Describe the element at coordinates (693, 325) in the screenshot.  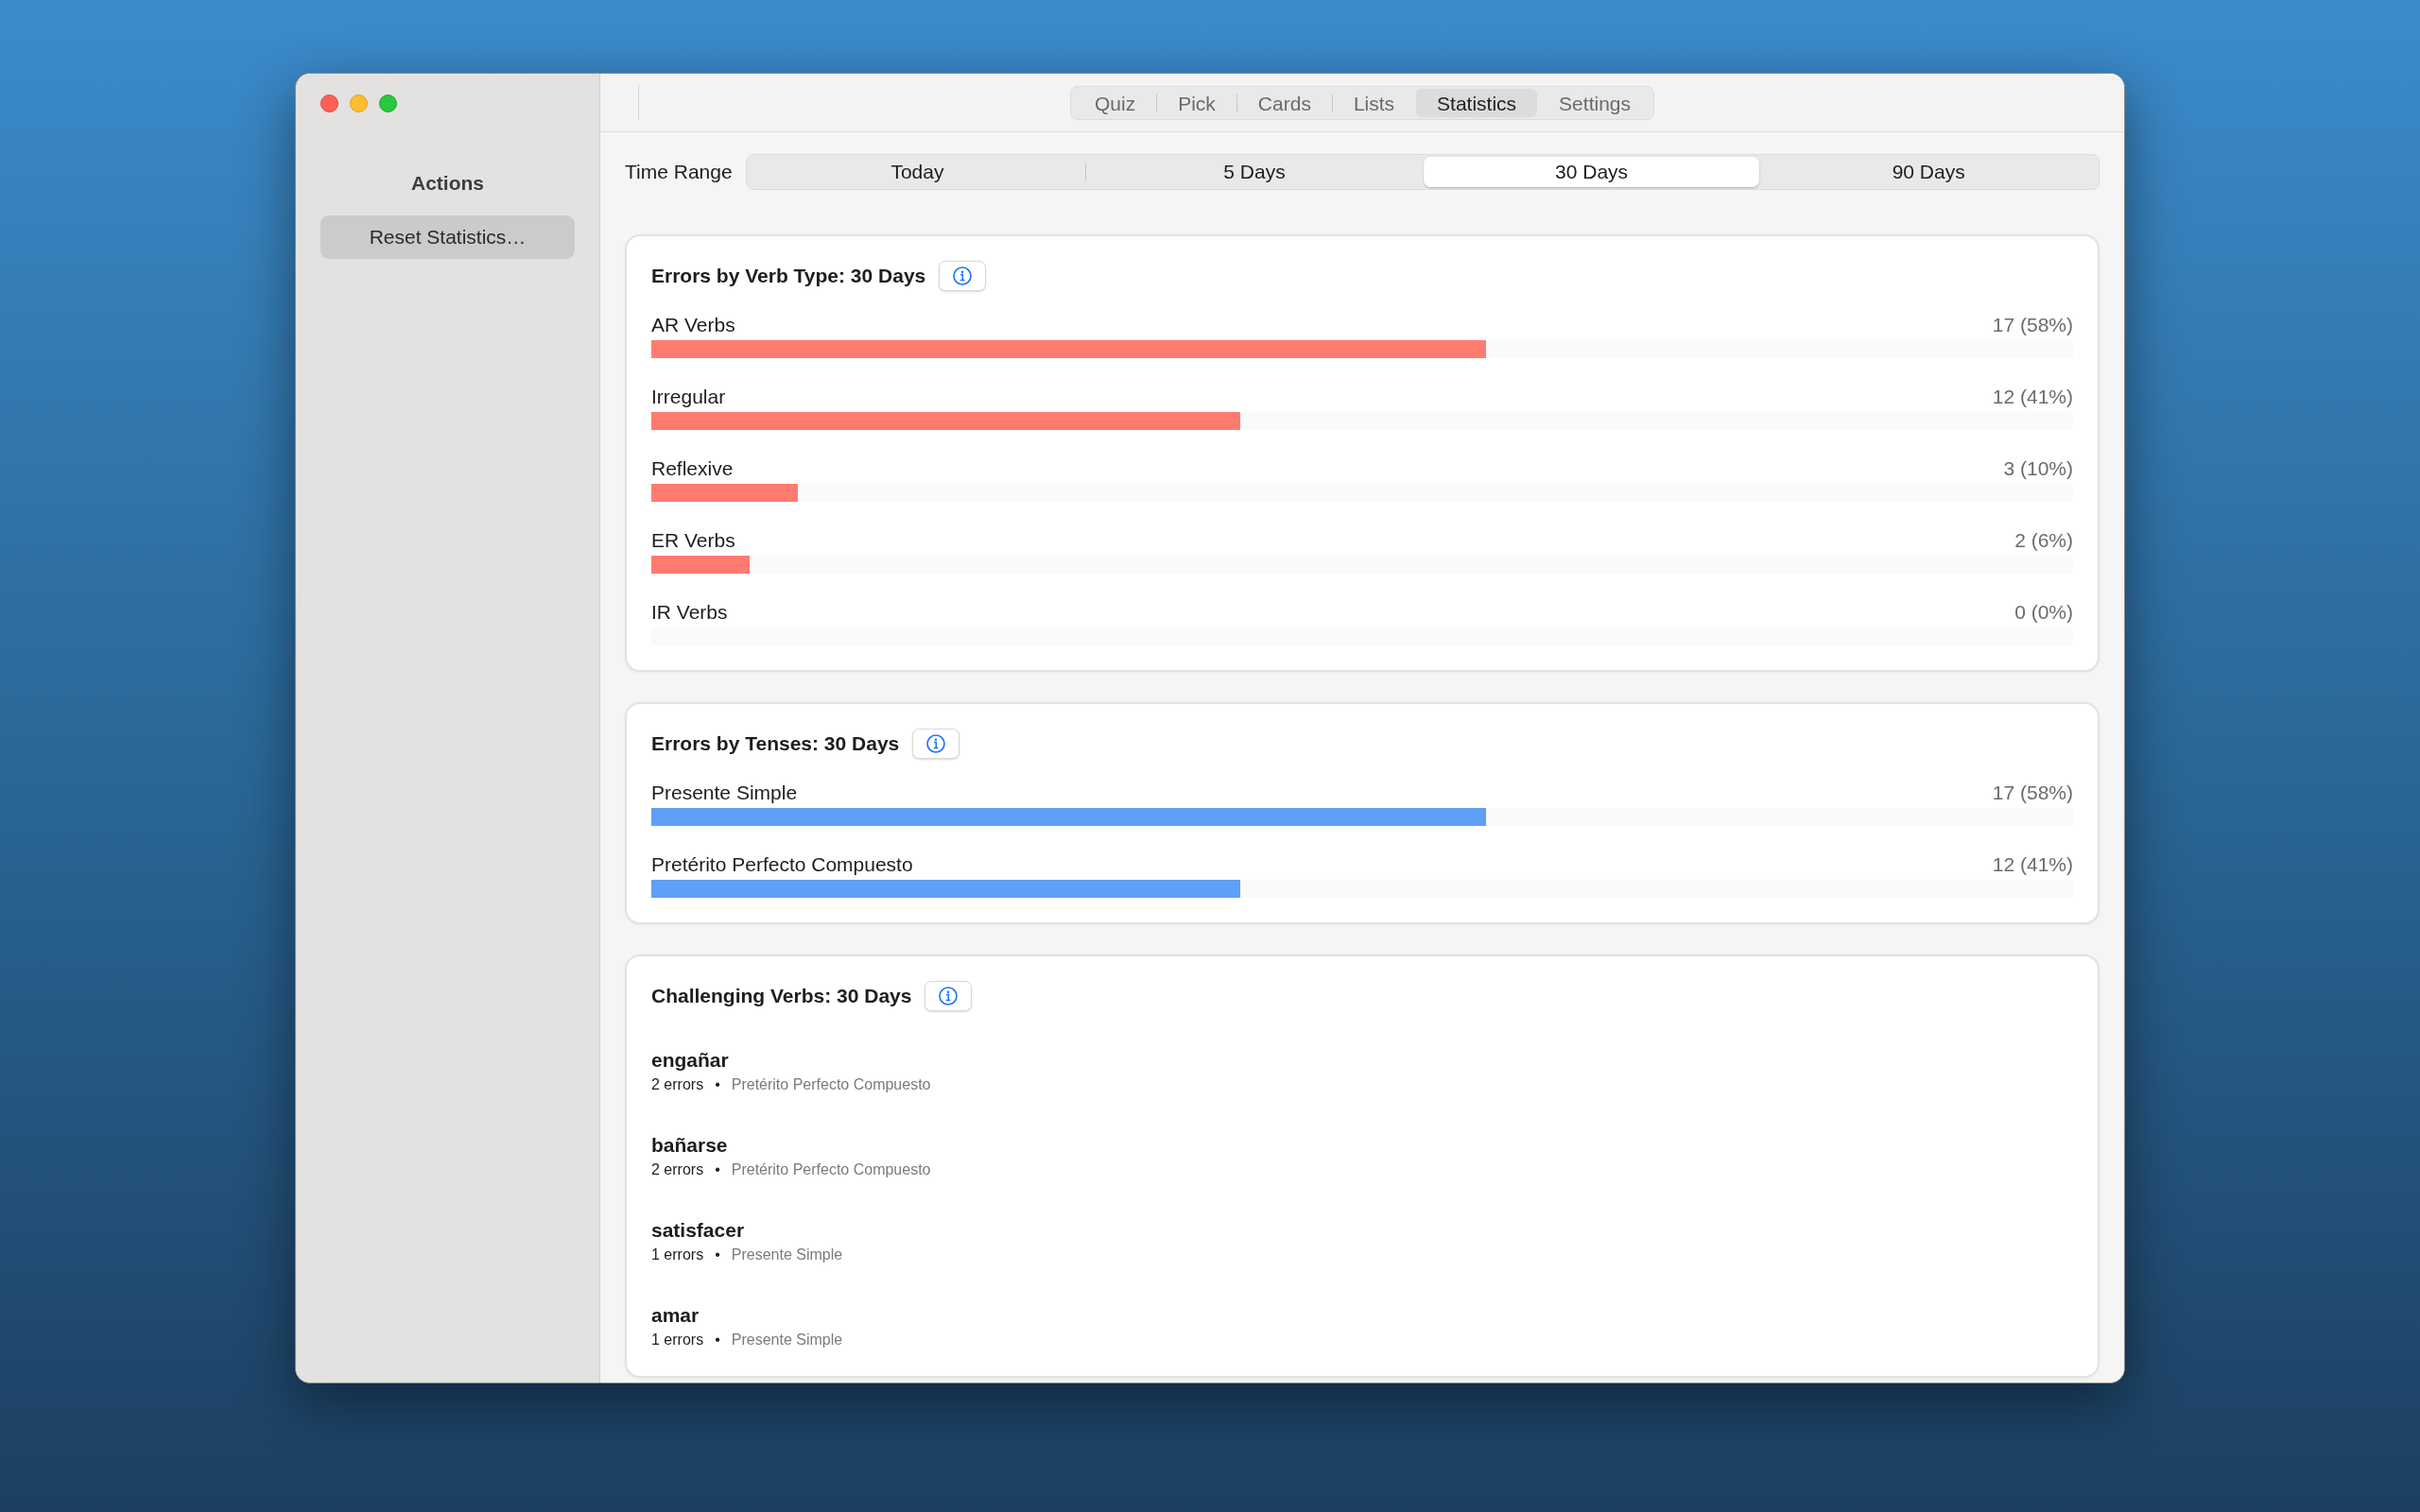
I see `row-label: AR Verbs` at that location.